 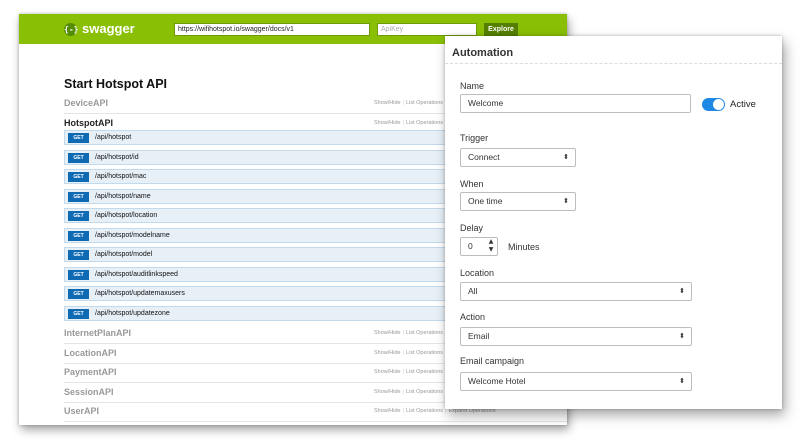 I want to click on delay-unit: Minutes, so click(x=524, y=247).